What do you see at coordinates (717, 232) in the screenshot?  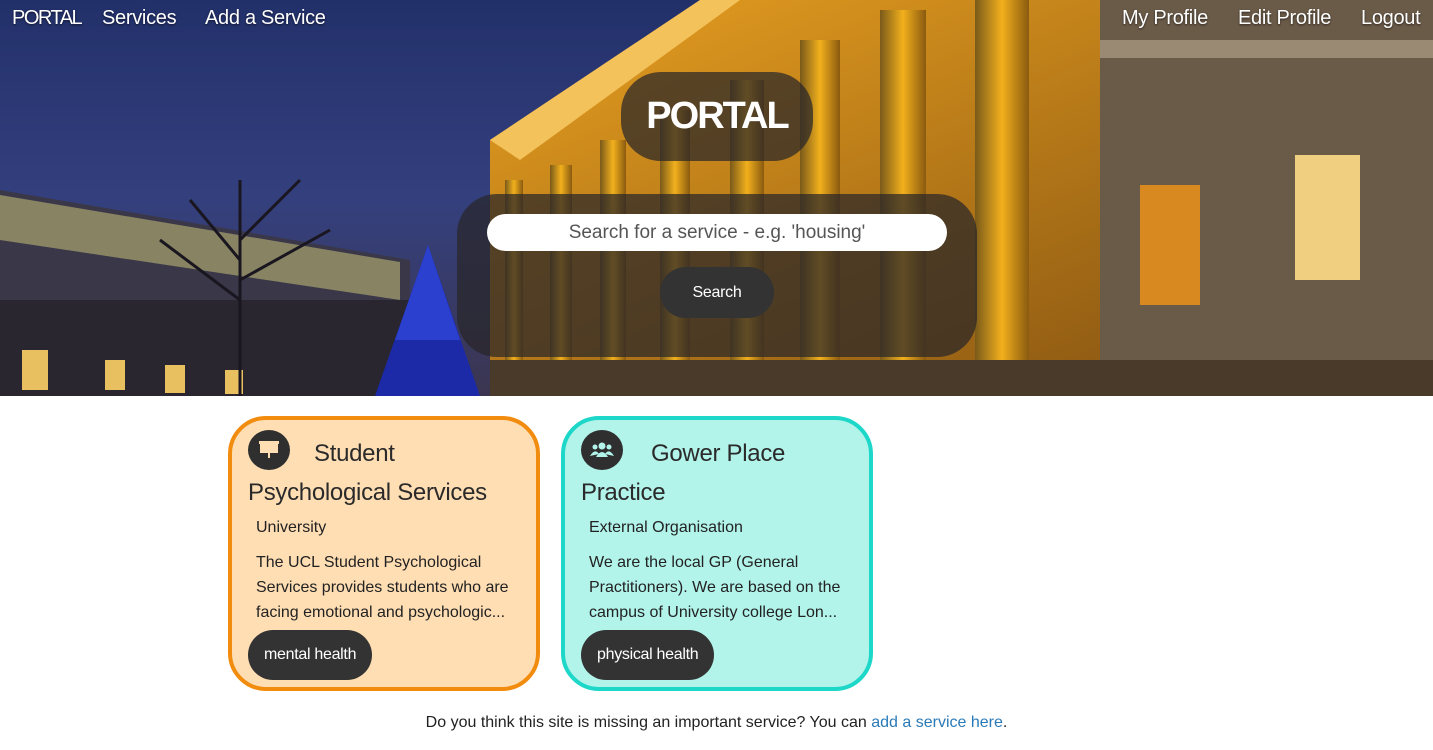 I see `search-input` at bounding box center [717, 232].